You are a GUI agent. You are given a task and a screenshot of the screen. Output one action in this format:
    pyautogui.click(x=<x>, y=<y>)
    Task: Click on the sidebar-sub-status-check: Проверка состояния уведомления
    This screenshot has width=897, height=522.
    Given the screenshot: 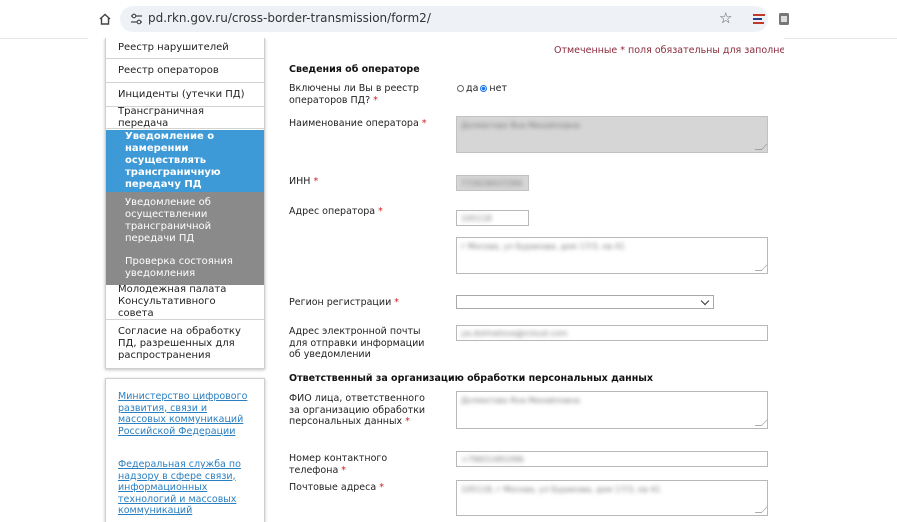 What is the action you would take?
    pyautogui.click(x=185, y=267)
    